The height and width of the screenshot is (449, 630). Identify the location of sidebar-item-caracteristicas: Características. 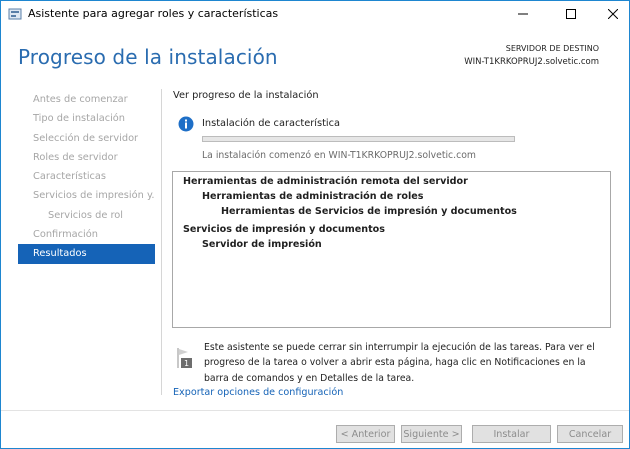
(70, 177).